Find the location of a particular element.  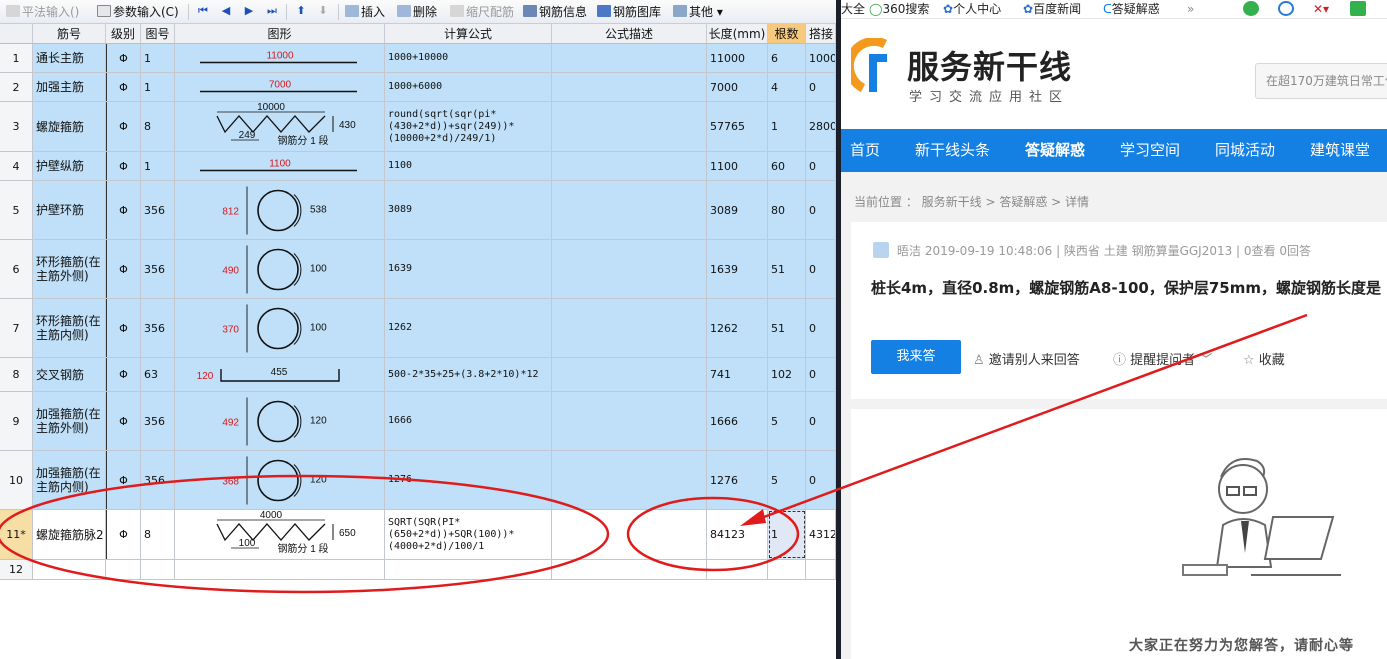

site-search-input: 在超170万建筑日常工作 is located at coordinates (1321, 81).